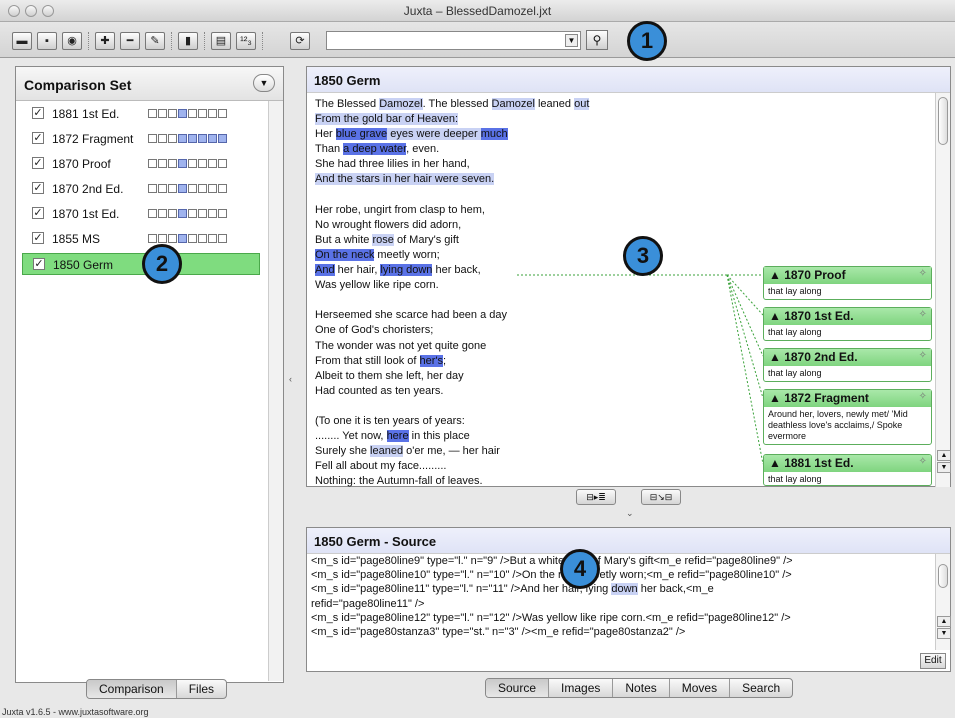 This screenshot has width=955, height=718. I want to click on witness-row: ✓ 1870 1st Ed., so click(141, 214).